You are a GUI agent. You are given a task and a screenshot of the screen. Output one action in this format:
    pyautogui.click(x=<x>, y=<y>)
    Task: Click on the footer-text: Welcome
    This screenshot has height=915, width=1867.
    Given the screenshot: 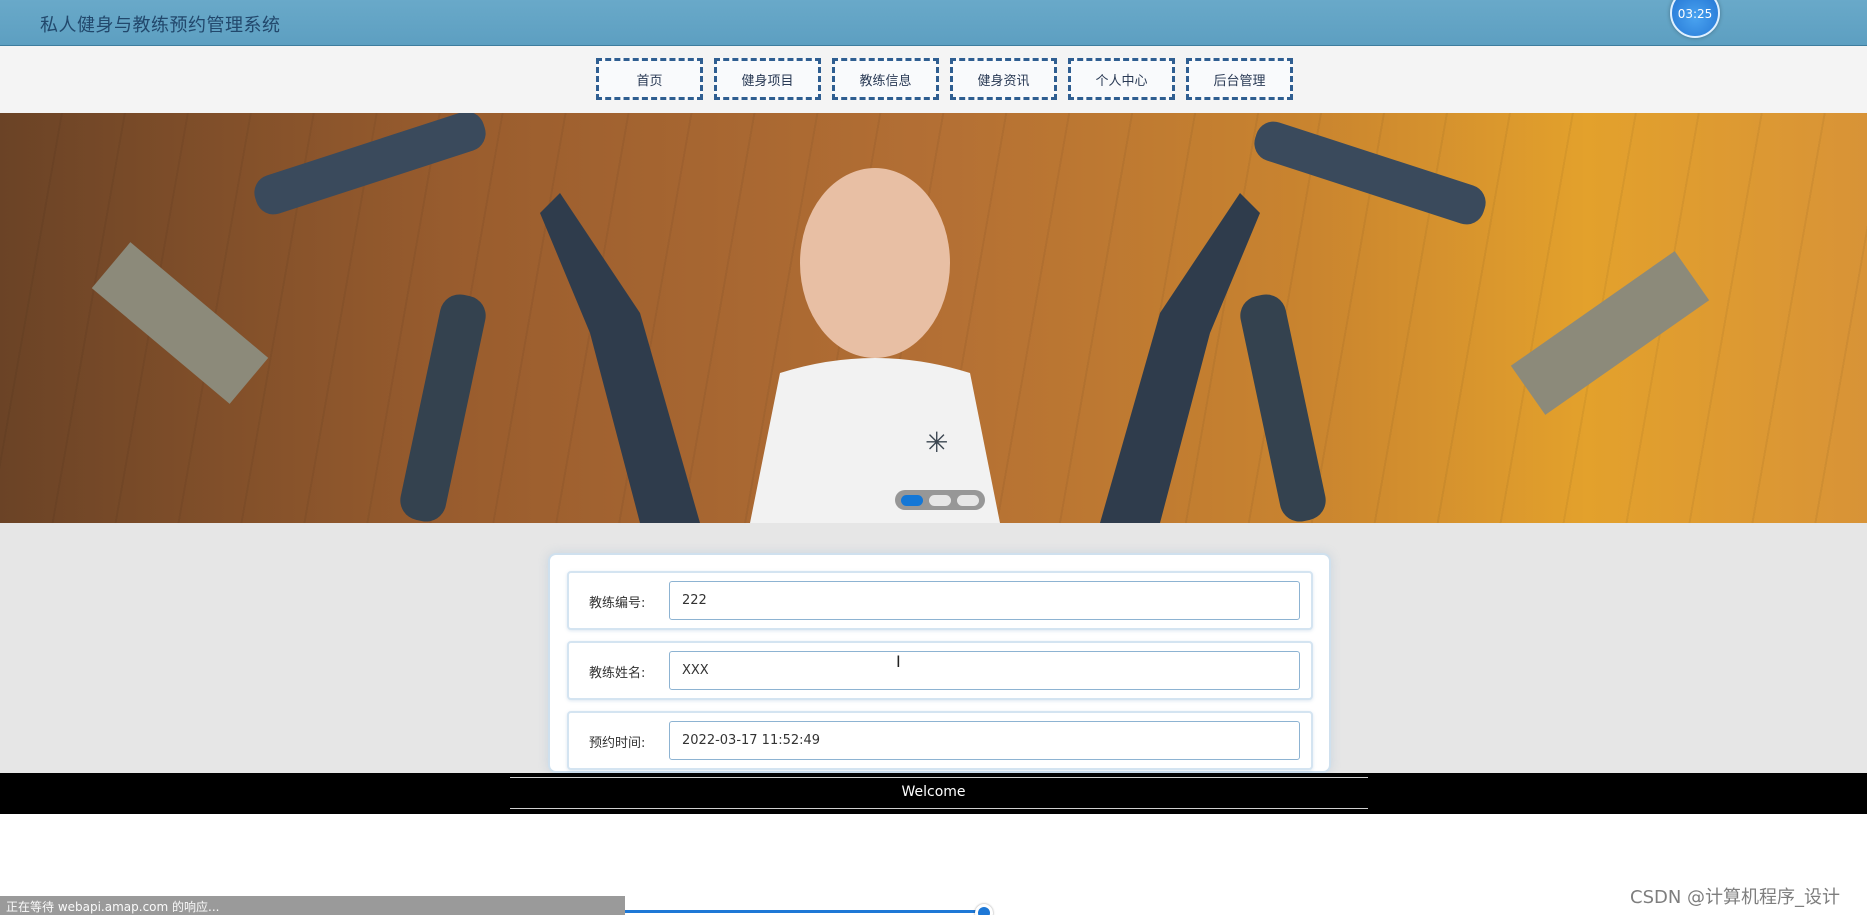 What is the action you would take?
    pyautogui.click(x=933, y=792)
    